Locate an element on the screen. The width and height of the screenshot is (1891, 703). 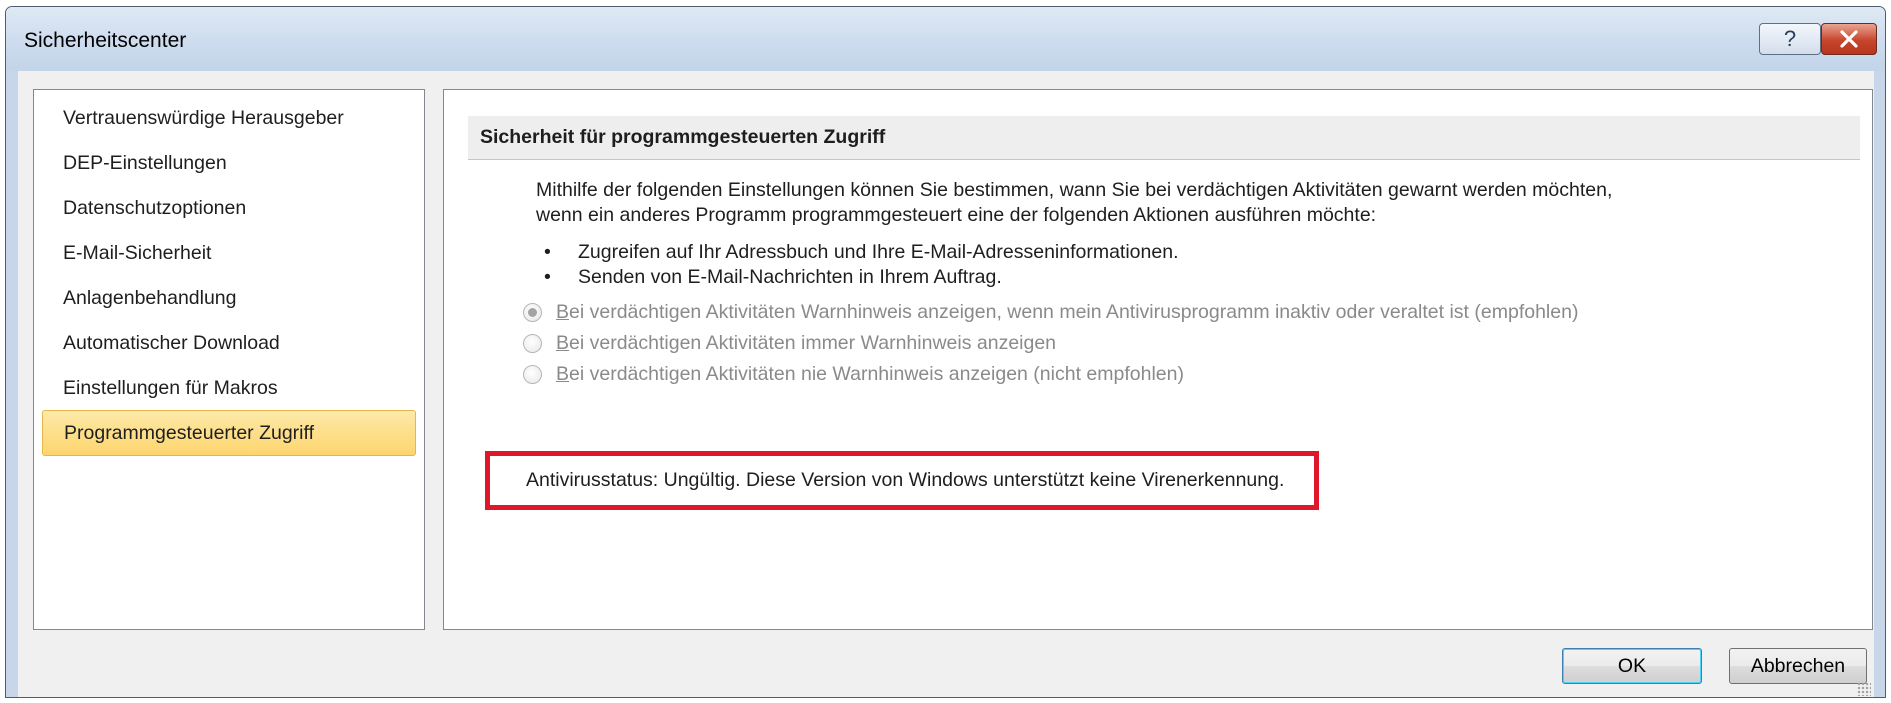
ok-button: OK is located at coordinates (1632, 666).